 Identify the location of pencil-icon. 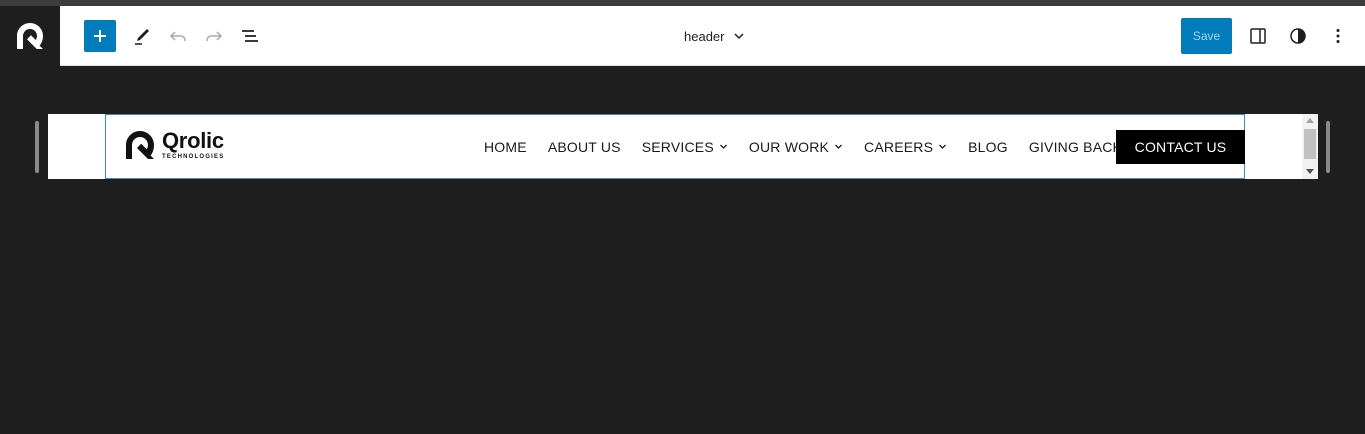
(142, 37).